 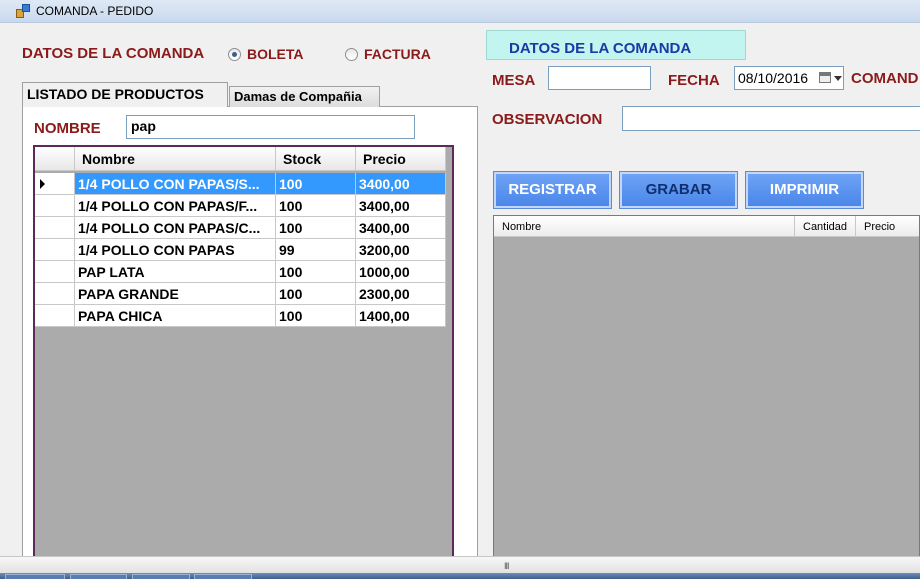 What do you see at coordinates (384, 159) in the screenshot?
I see `col-header-precio-text: Precio` at bounding box center [384, 159].